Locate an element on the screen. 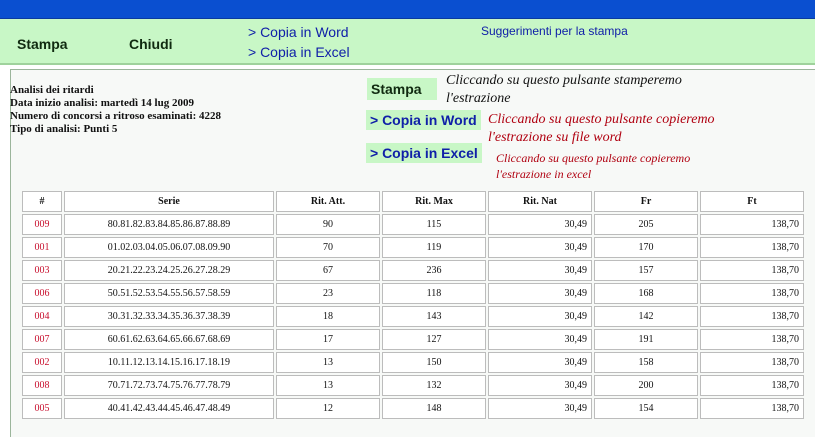 This screenshot has width=815, height=437. cell-fr: 191 is located at coordinates (646, 339).